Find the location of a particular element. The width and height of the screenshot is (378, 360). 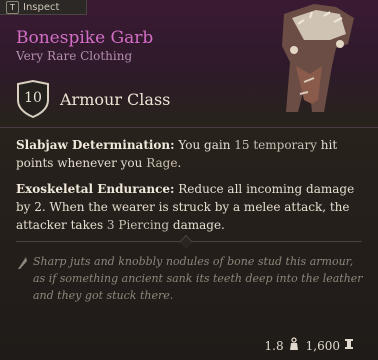

inspect-button: T Inspect is located at coordinates (43, 7).